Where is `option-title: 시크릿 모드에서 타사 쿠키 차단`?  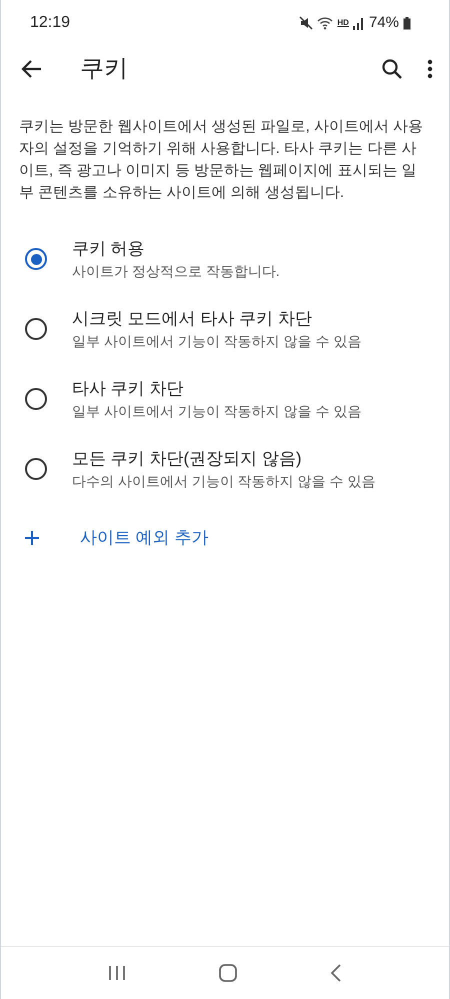 option-title: 시크릿 모드에서 타사 쿠키 차단 is located at coordinates (192, 319).